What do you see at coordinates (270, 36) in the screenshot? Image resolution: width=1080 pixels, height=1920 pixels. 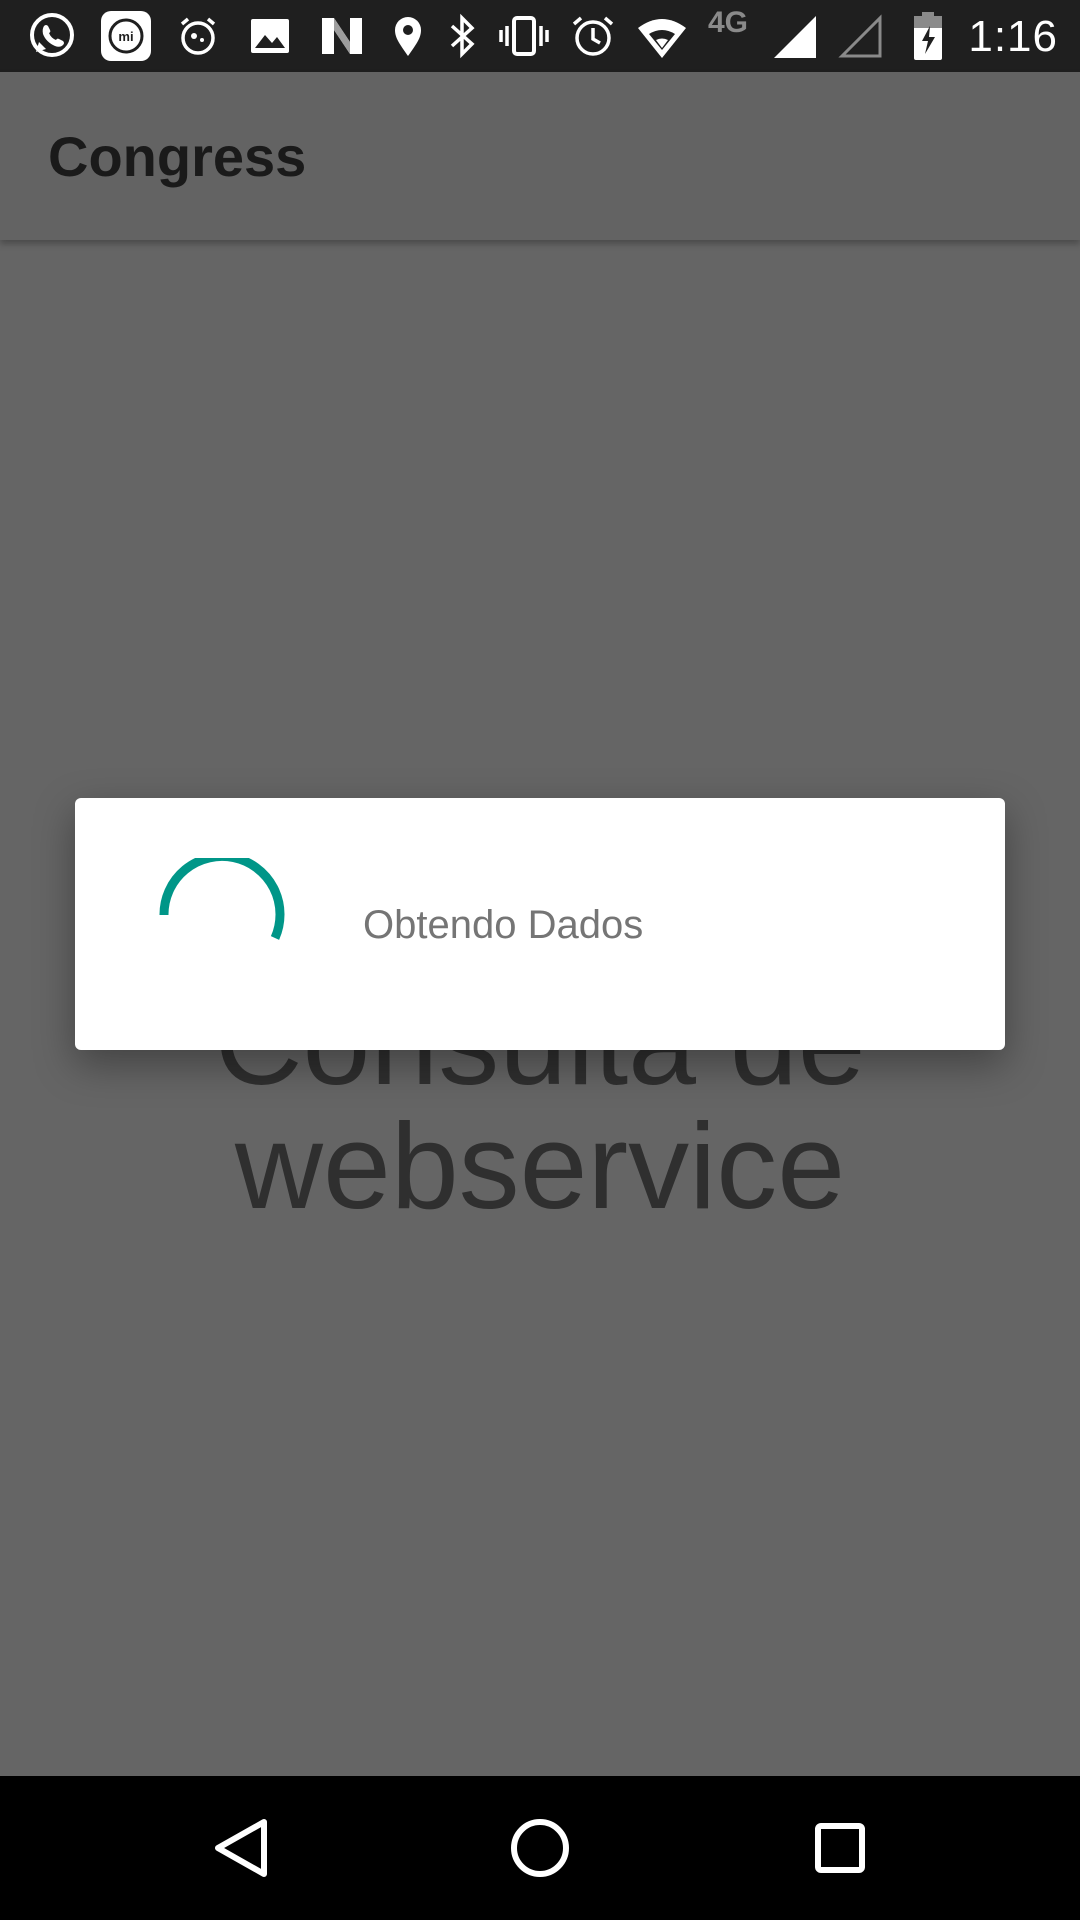 I see `image-icon` at bounding box center [270, 36].